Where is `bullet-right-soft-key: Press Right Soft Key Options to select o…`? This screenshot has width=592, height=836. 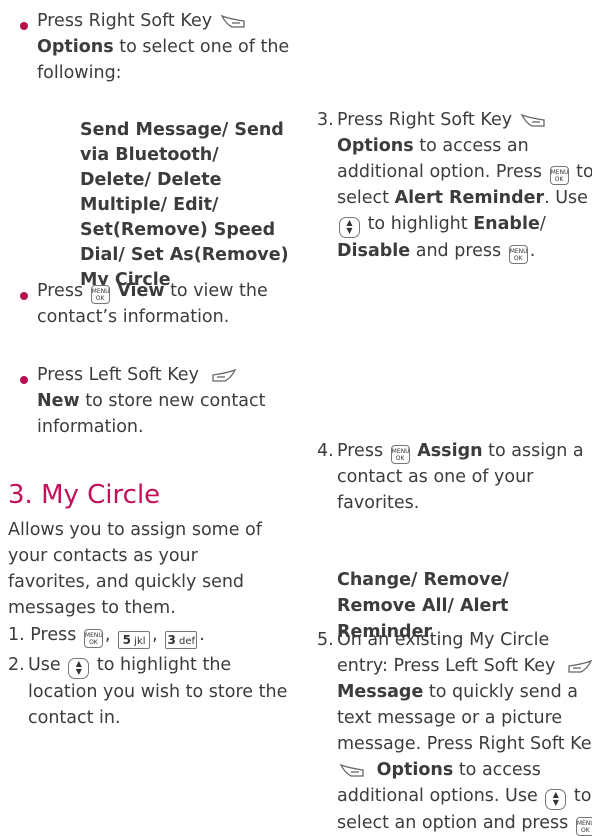 bullet-right-soft-key: Press Right Soft Key Options to select o… is located at coordinates (158, 47).